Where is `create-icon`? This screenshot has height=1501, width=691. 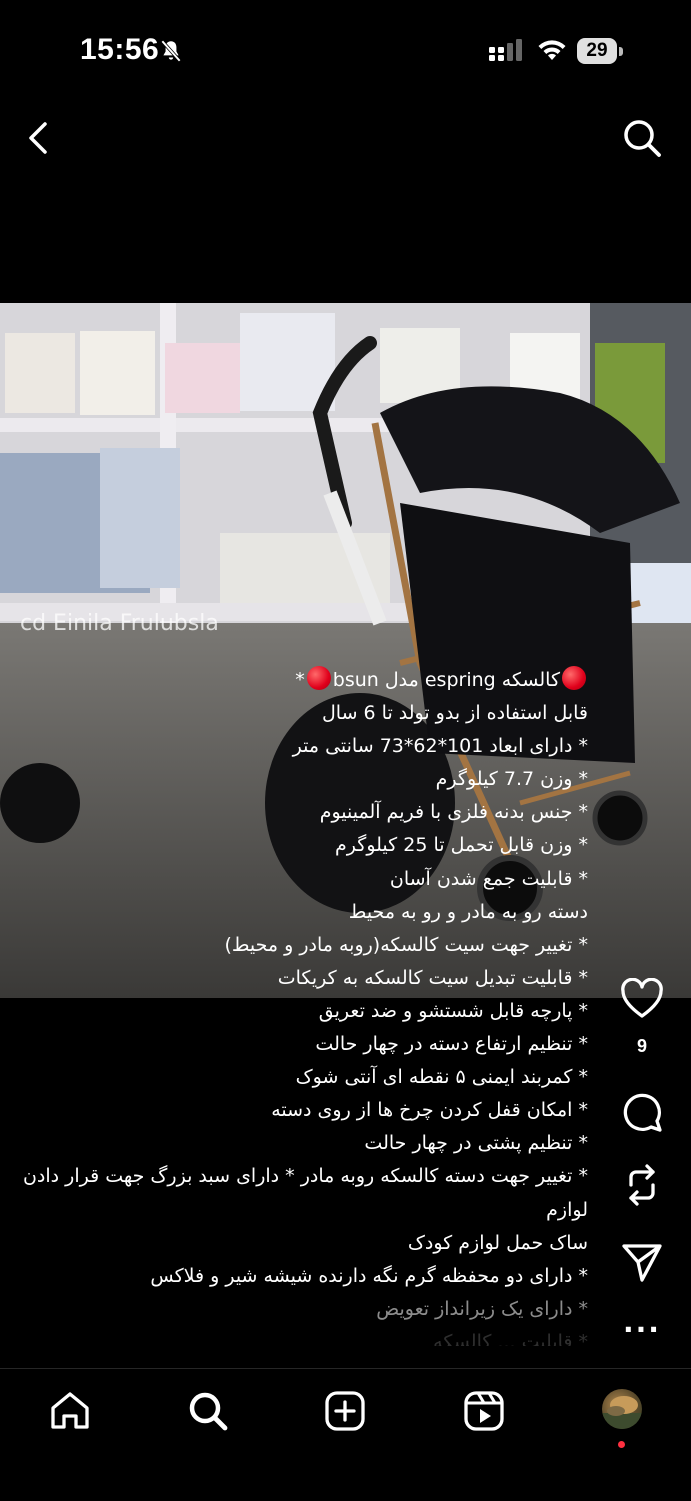
create-icon is located at coordinates (345, 1411).